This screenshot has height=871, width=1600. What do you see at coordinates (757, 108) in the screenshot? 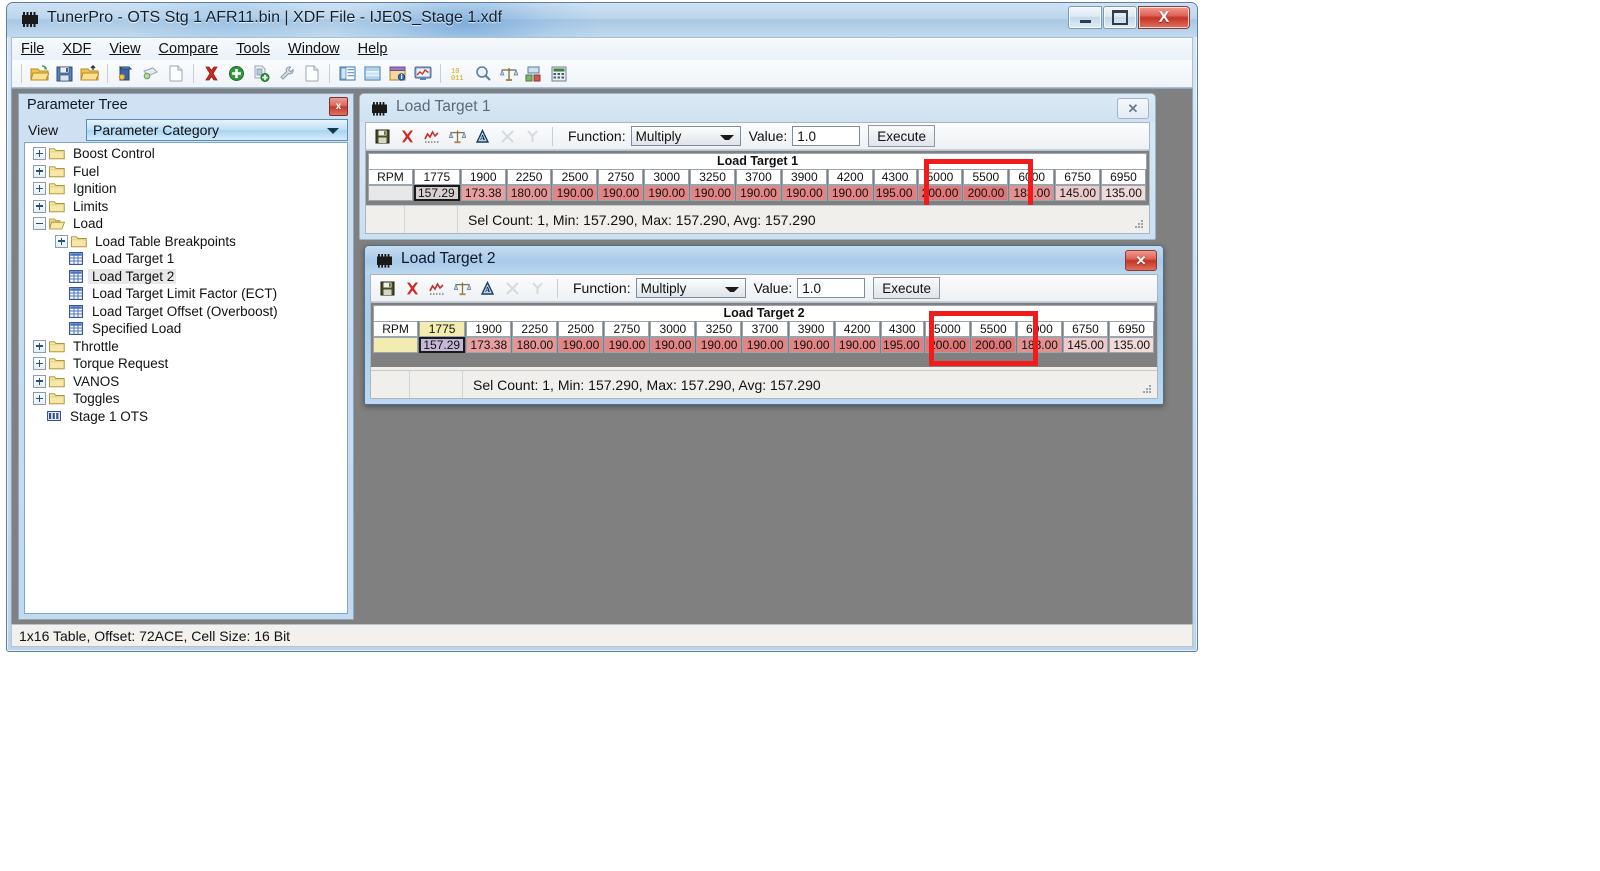
I see `table-window-titlebar: Load Target 1 ✕` at bounding box center [757, 108].